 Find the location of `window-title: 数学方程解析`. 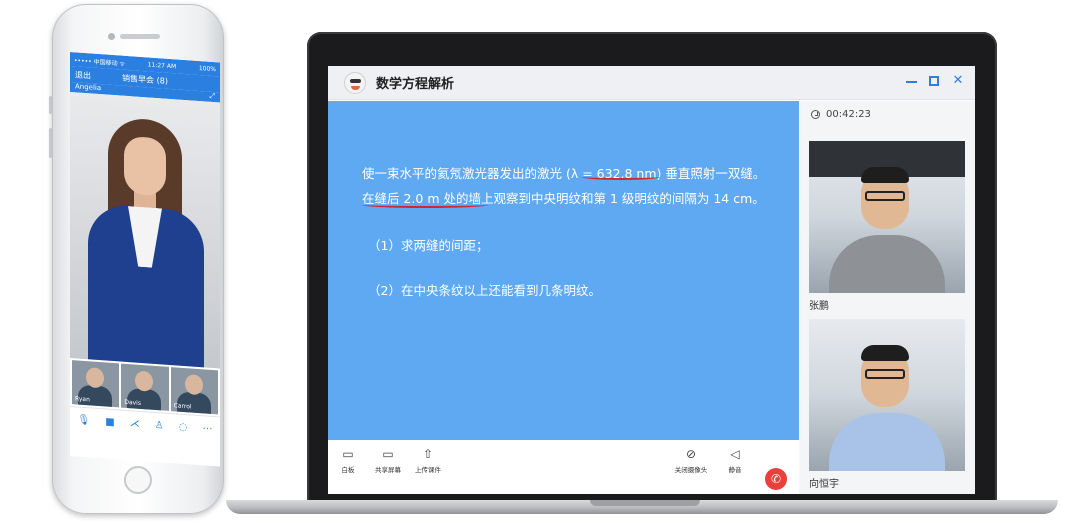

window-title: 数学方程解析 is located at coordinates (415, 84).